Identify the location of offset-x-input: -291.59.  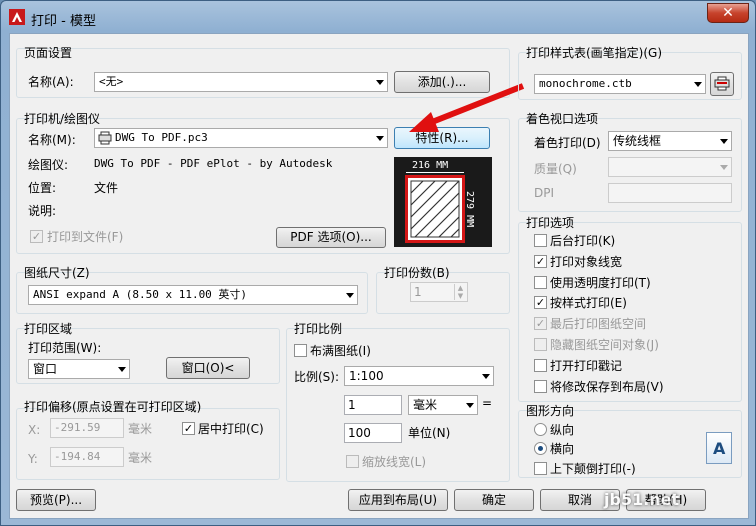
(87, 428).